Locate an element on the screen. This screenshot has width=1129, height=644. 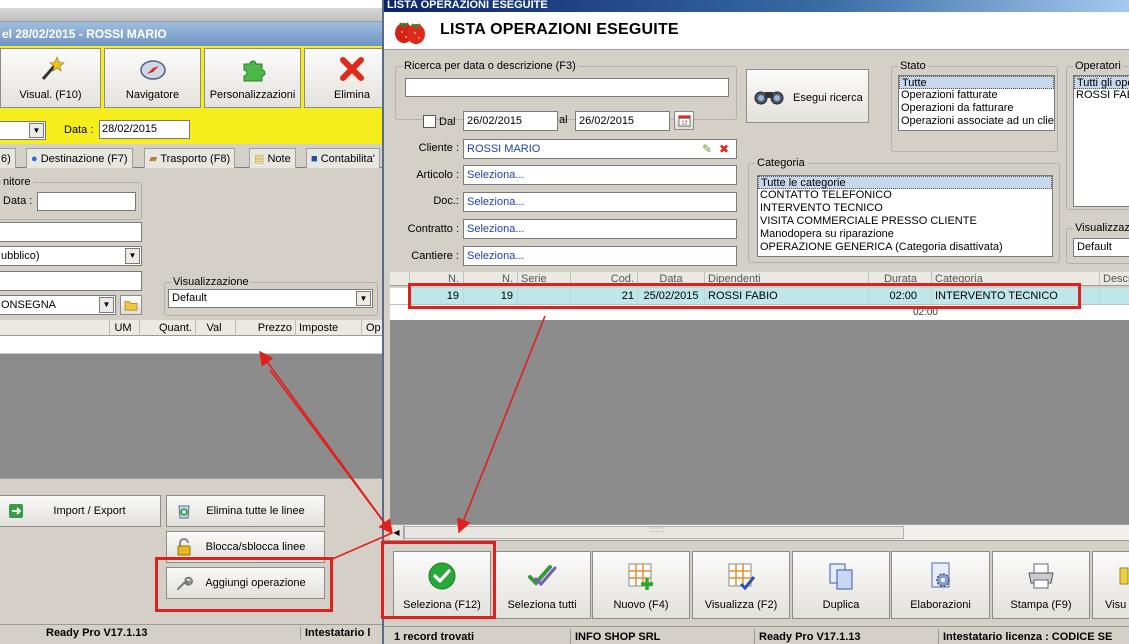
duplica-label: Duplica is located at coordinates (841, 605).